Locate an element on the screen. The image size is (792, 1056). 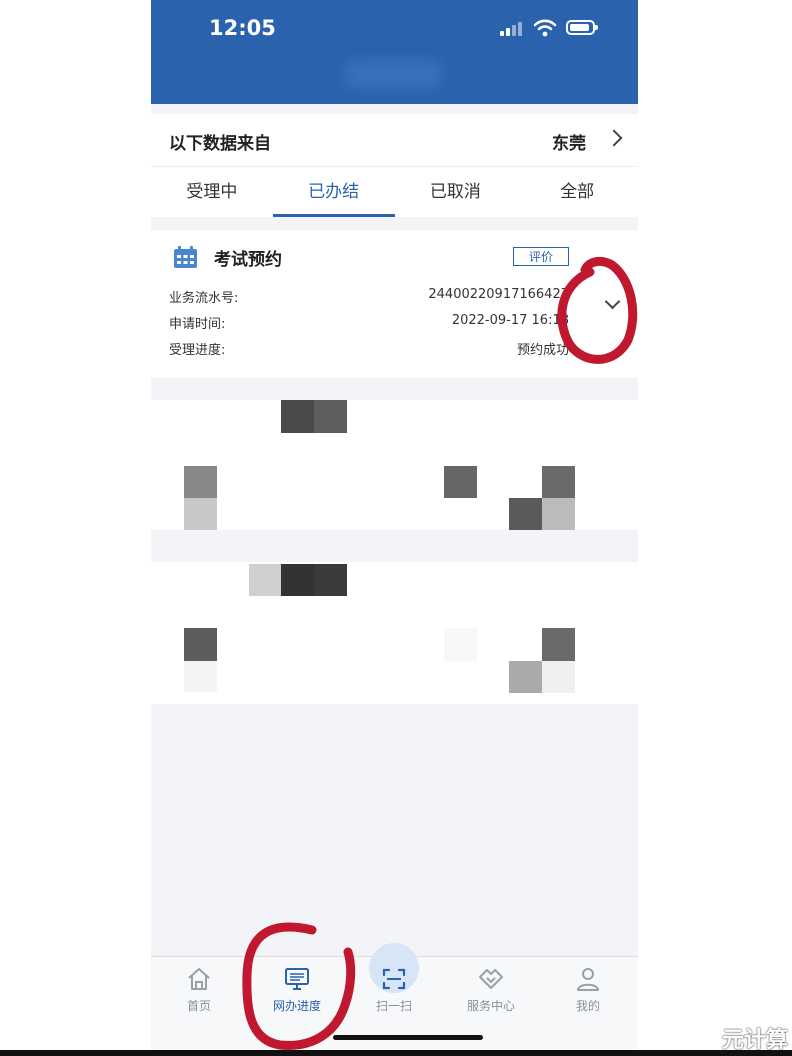
battery-icon is located at coordinates (582, 27).